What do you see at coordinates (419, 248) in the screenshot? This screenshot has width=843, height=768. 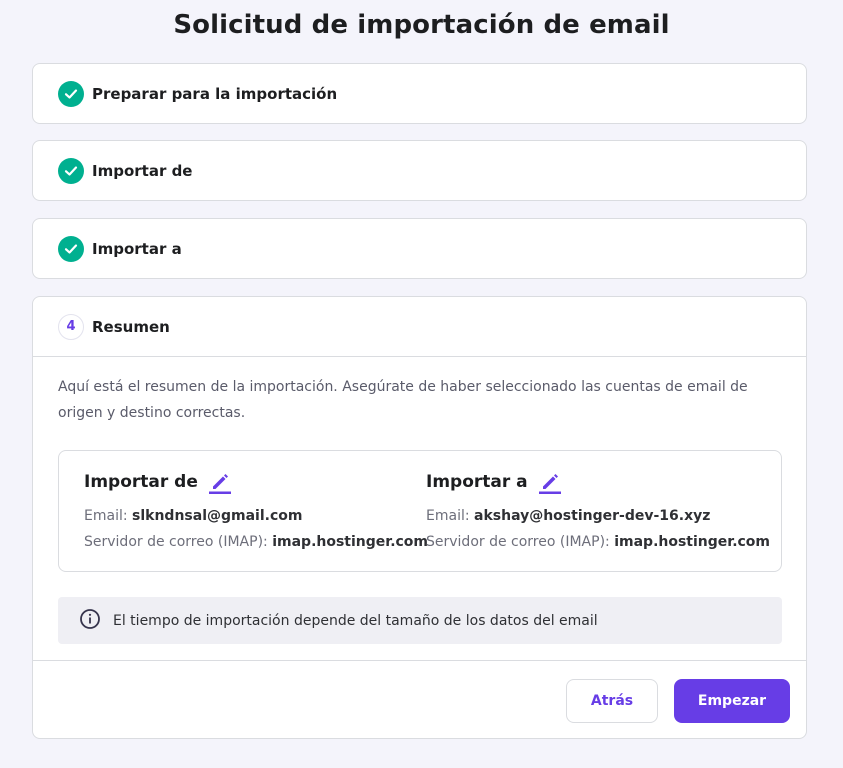 I see `step-import-to: Importar a` at bounding box center [419, 248].